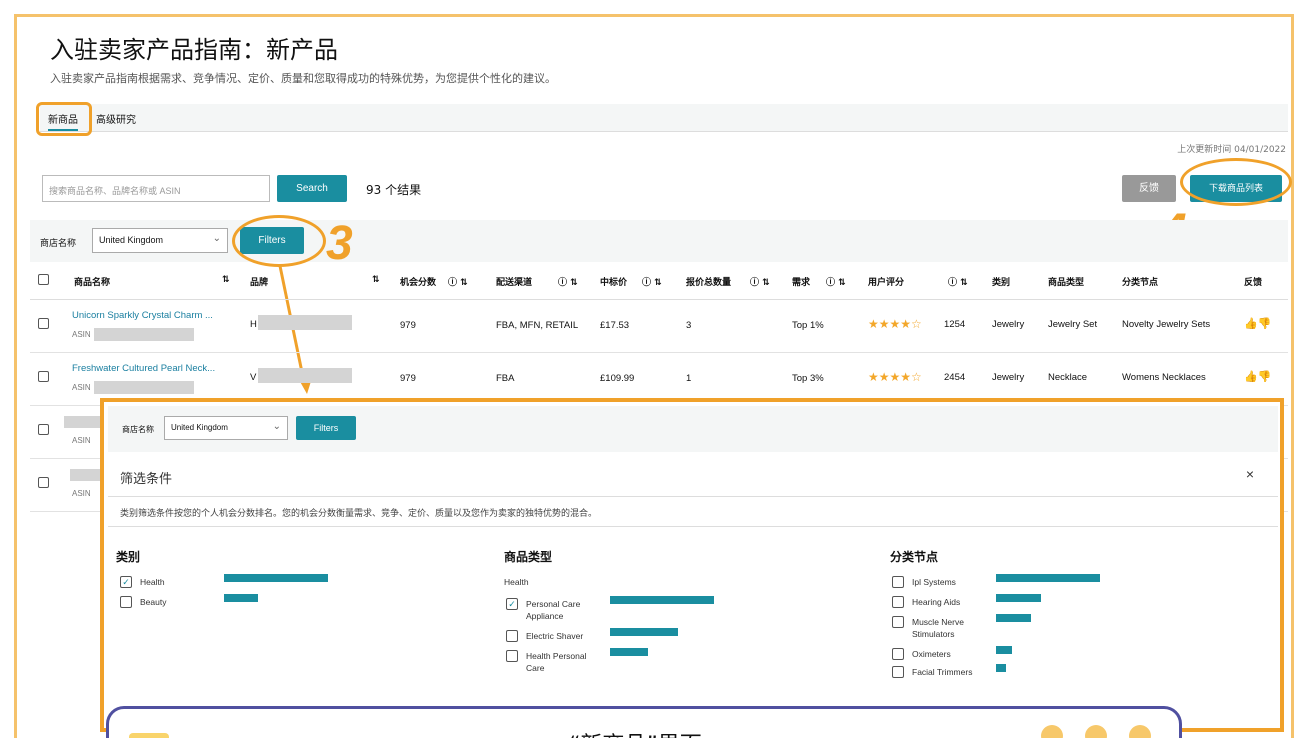  Describe the element at coordinates (613, 281) in the screenshot. I see `col-price: 中标价` at that location.